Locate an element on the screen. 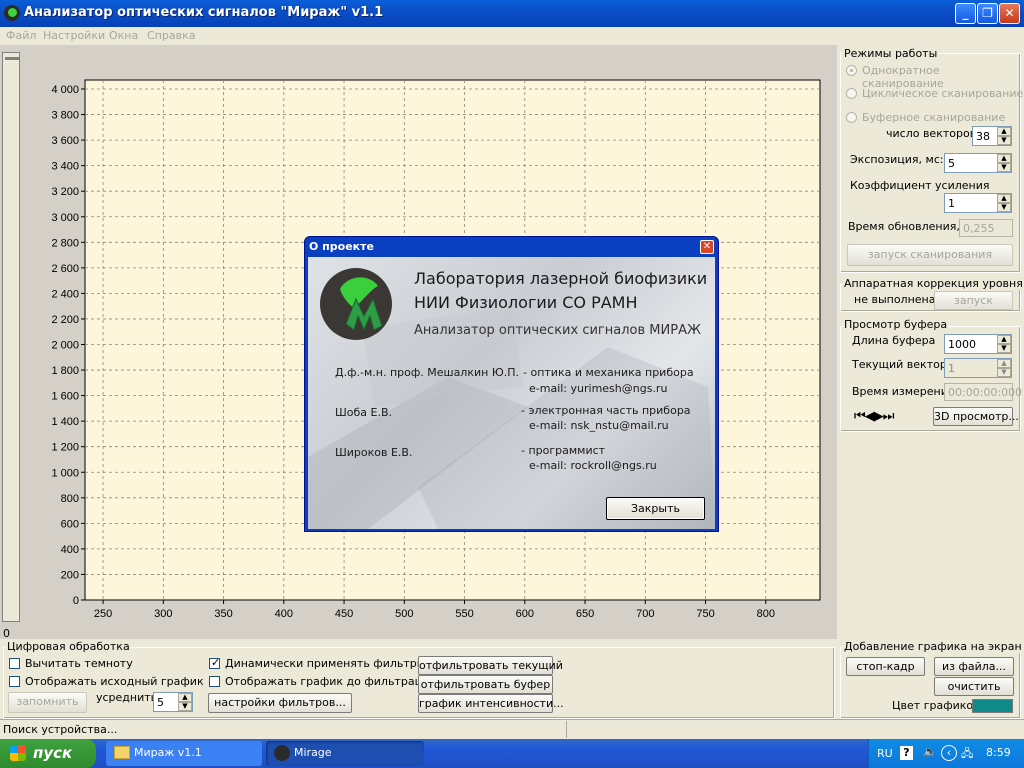 Image resolution: width=1024 pixels, height=768 pixels. minimize-button: _ is located at coordinates (965, 13).